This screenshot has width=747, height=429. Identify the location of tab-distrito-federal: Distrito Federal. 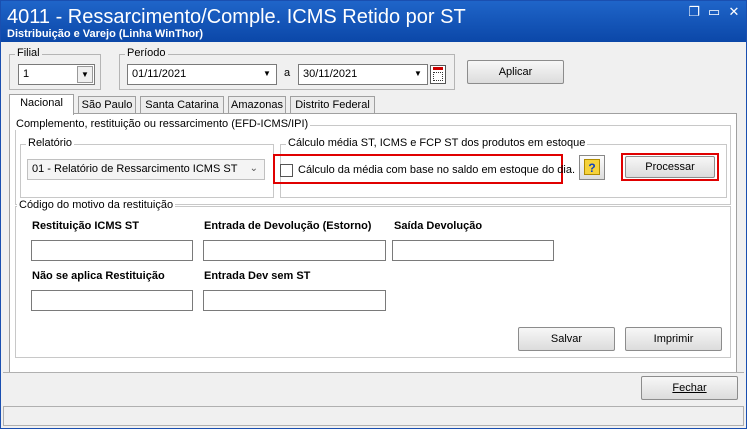
(332, 105).